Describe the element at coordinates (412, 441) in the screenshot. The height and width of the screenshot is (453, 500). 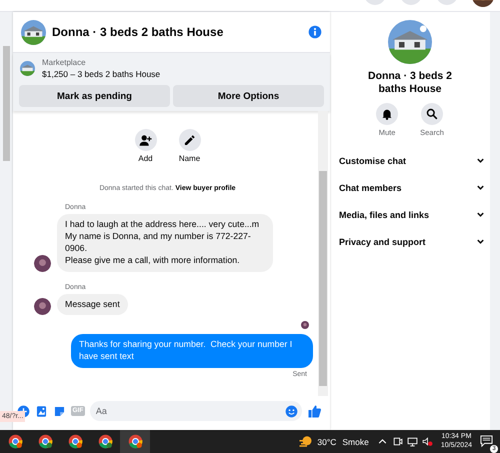
I see `monitor-icon` at that location.